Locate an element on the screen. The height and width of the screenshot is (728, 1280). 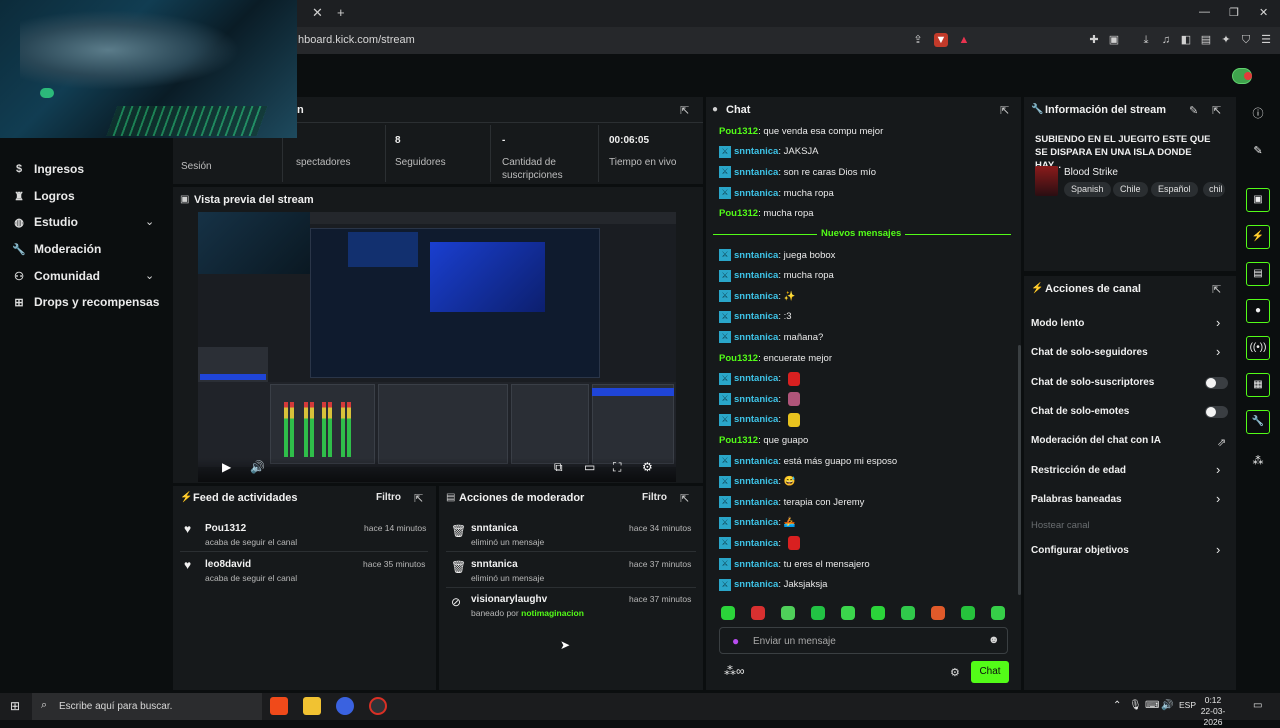
chat-message: ⚔ snntanica: terapia con Jeremy is located at coordinates (791, 502).